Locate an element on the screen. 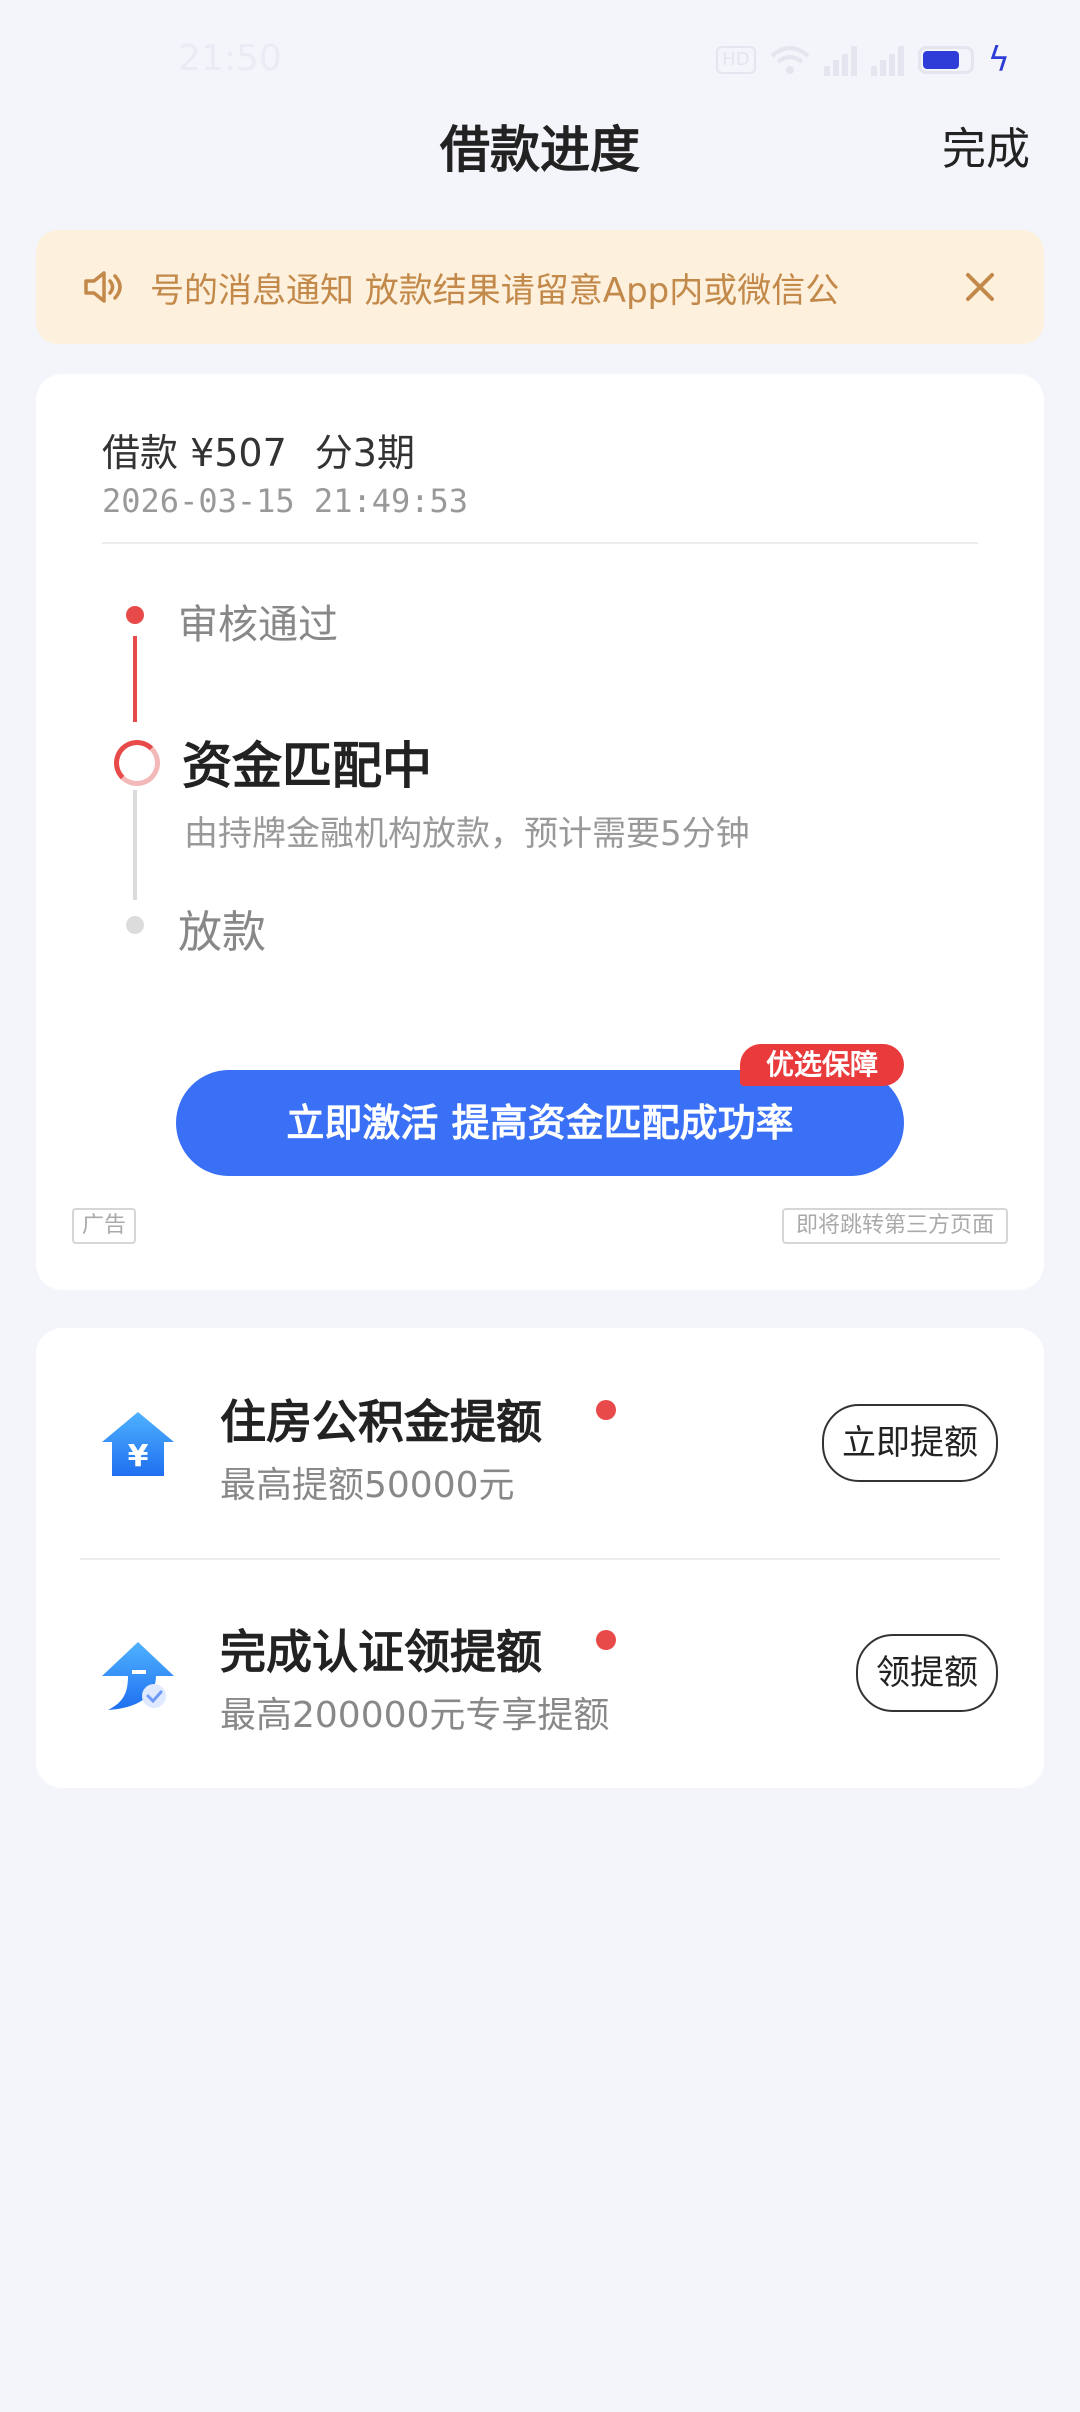 The height and width of the screenshot is (2412, 1080). offer-subtitle: 最高提额50000元 is located at coordinates (367, 1485).